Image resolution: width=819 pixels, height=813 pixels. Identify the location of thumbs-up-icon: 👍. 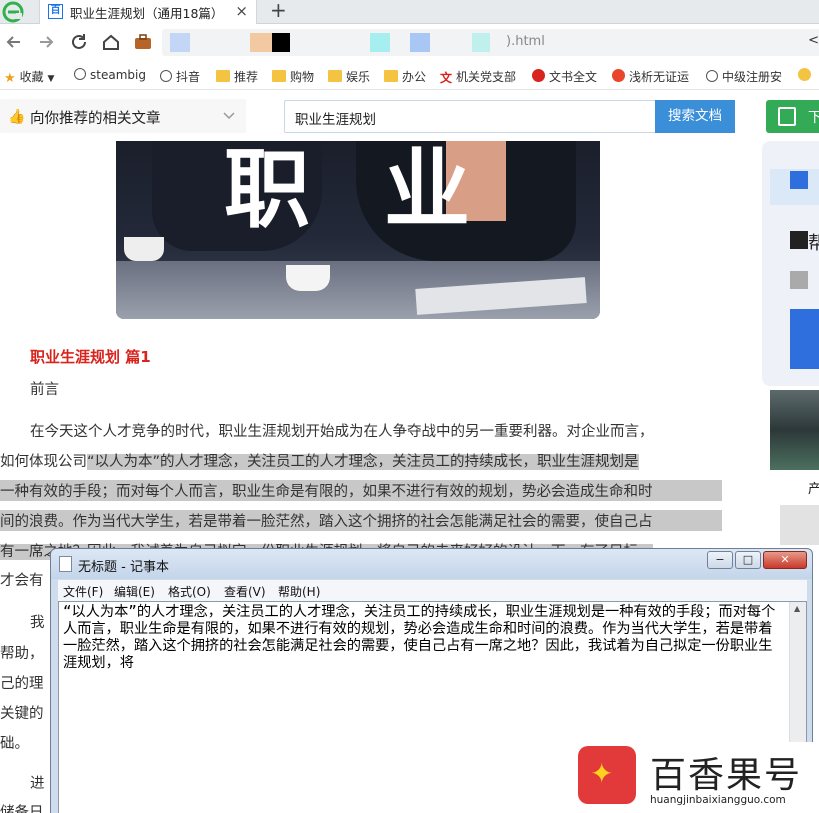
(17, 117).